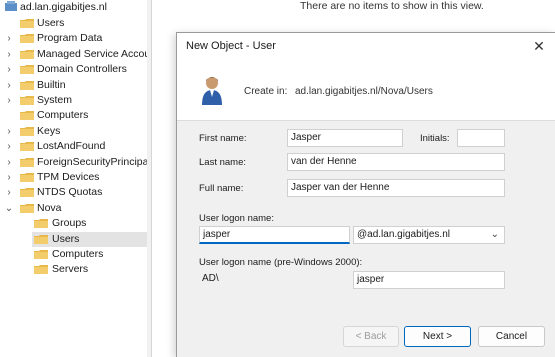 This screenshot has height=357, width=555. Describe the element at coordinates (274, 235) in the screenshot. I see `logon-name-field: jasper` at that location.